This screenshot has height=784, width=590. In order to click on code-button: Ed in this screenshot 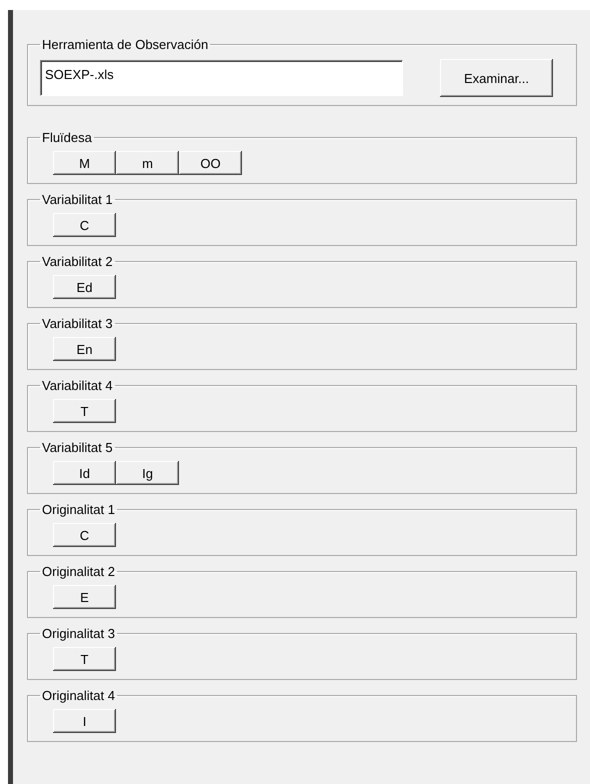, I will do `click(84, 287)`.